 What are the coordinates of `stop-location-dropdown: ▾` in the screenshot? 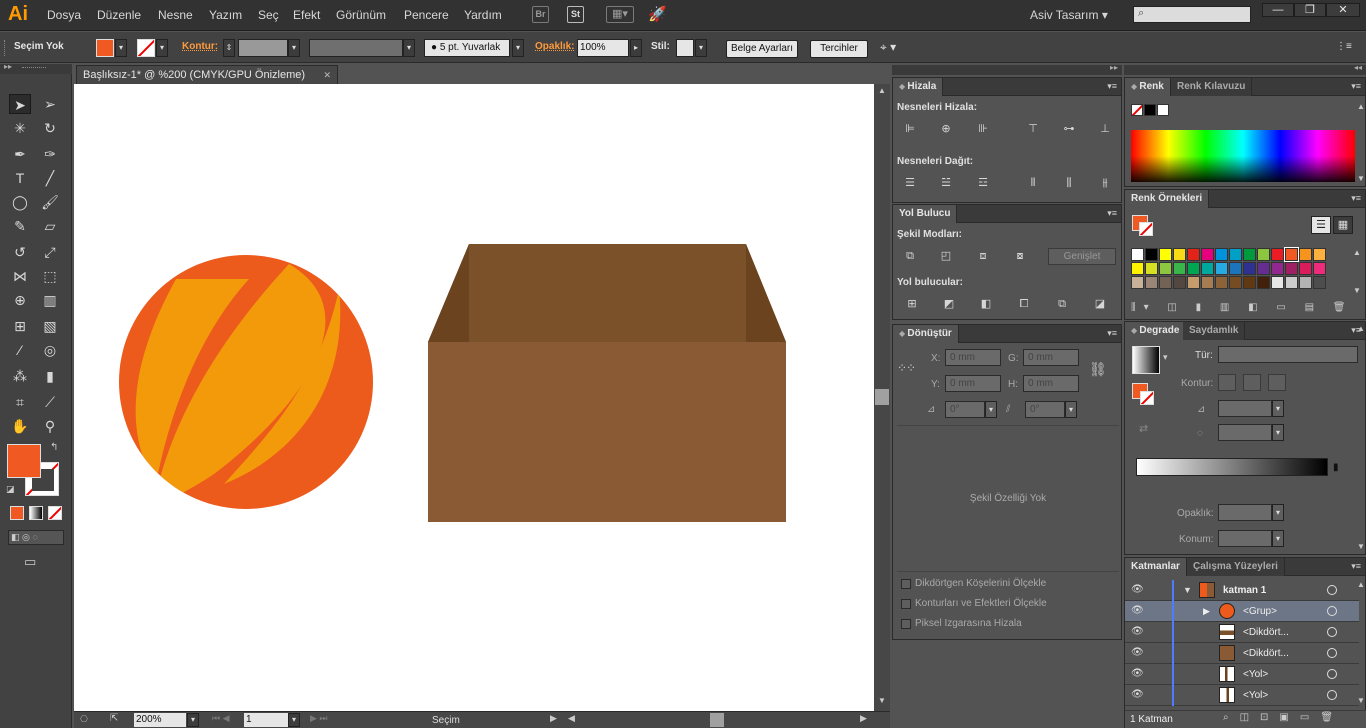 It's located at (1278, 538).